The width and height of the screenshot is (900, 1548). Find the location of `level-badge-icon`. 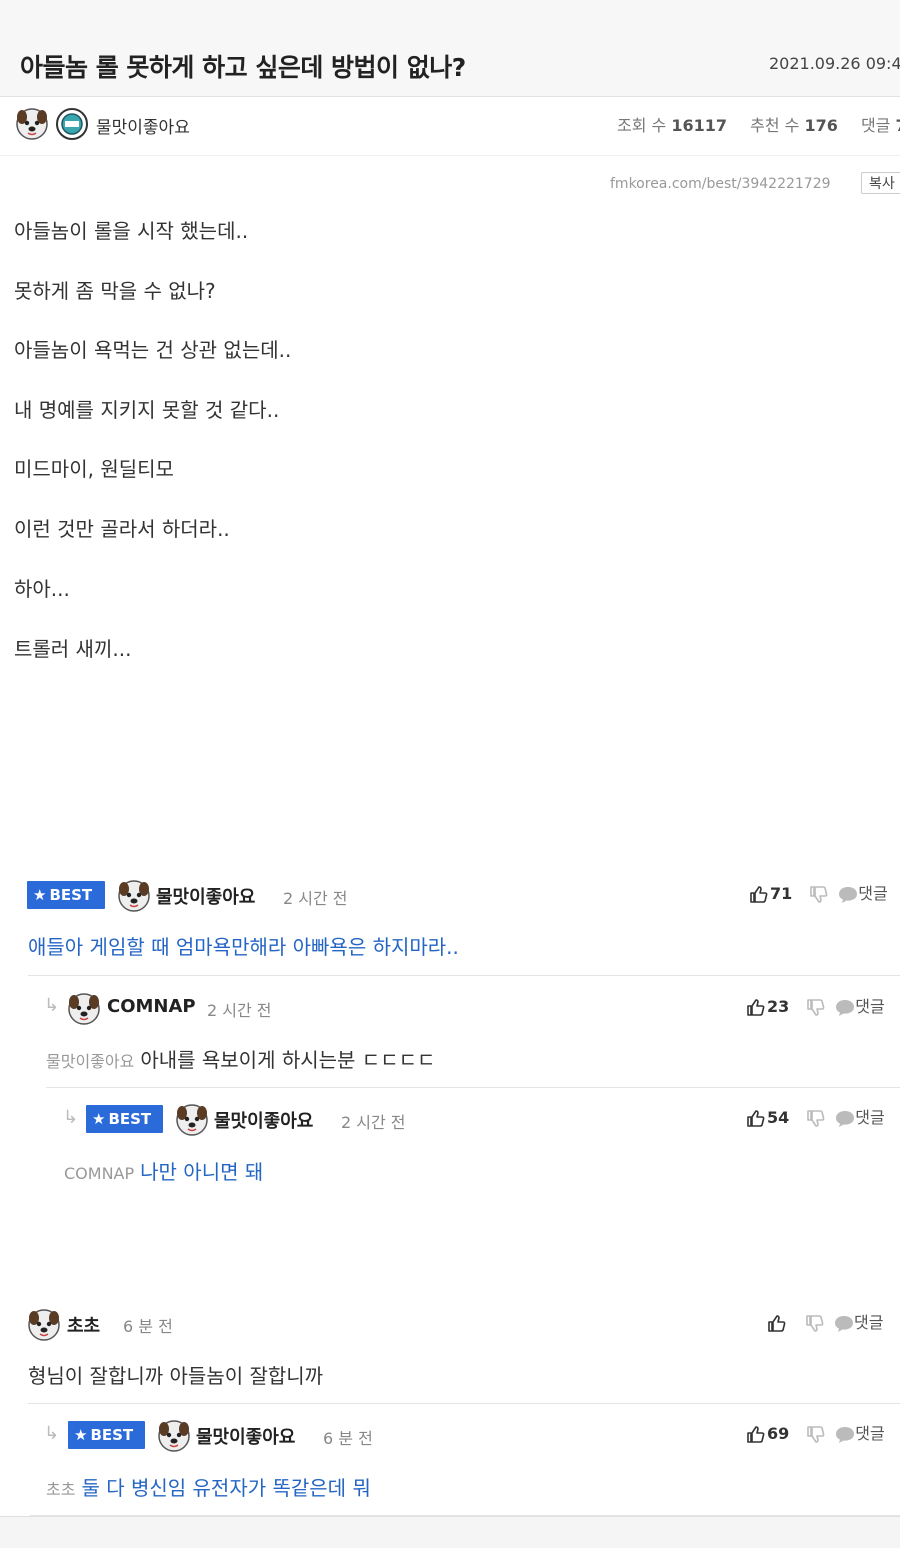

level-badge-icon is located at coordinates (72, 124).